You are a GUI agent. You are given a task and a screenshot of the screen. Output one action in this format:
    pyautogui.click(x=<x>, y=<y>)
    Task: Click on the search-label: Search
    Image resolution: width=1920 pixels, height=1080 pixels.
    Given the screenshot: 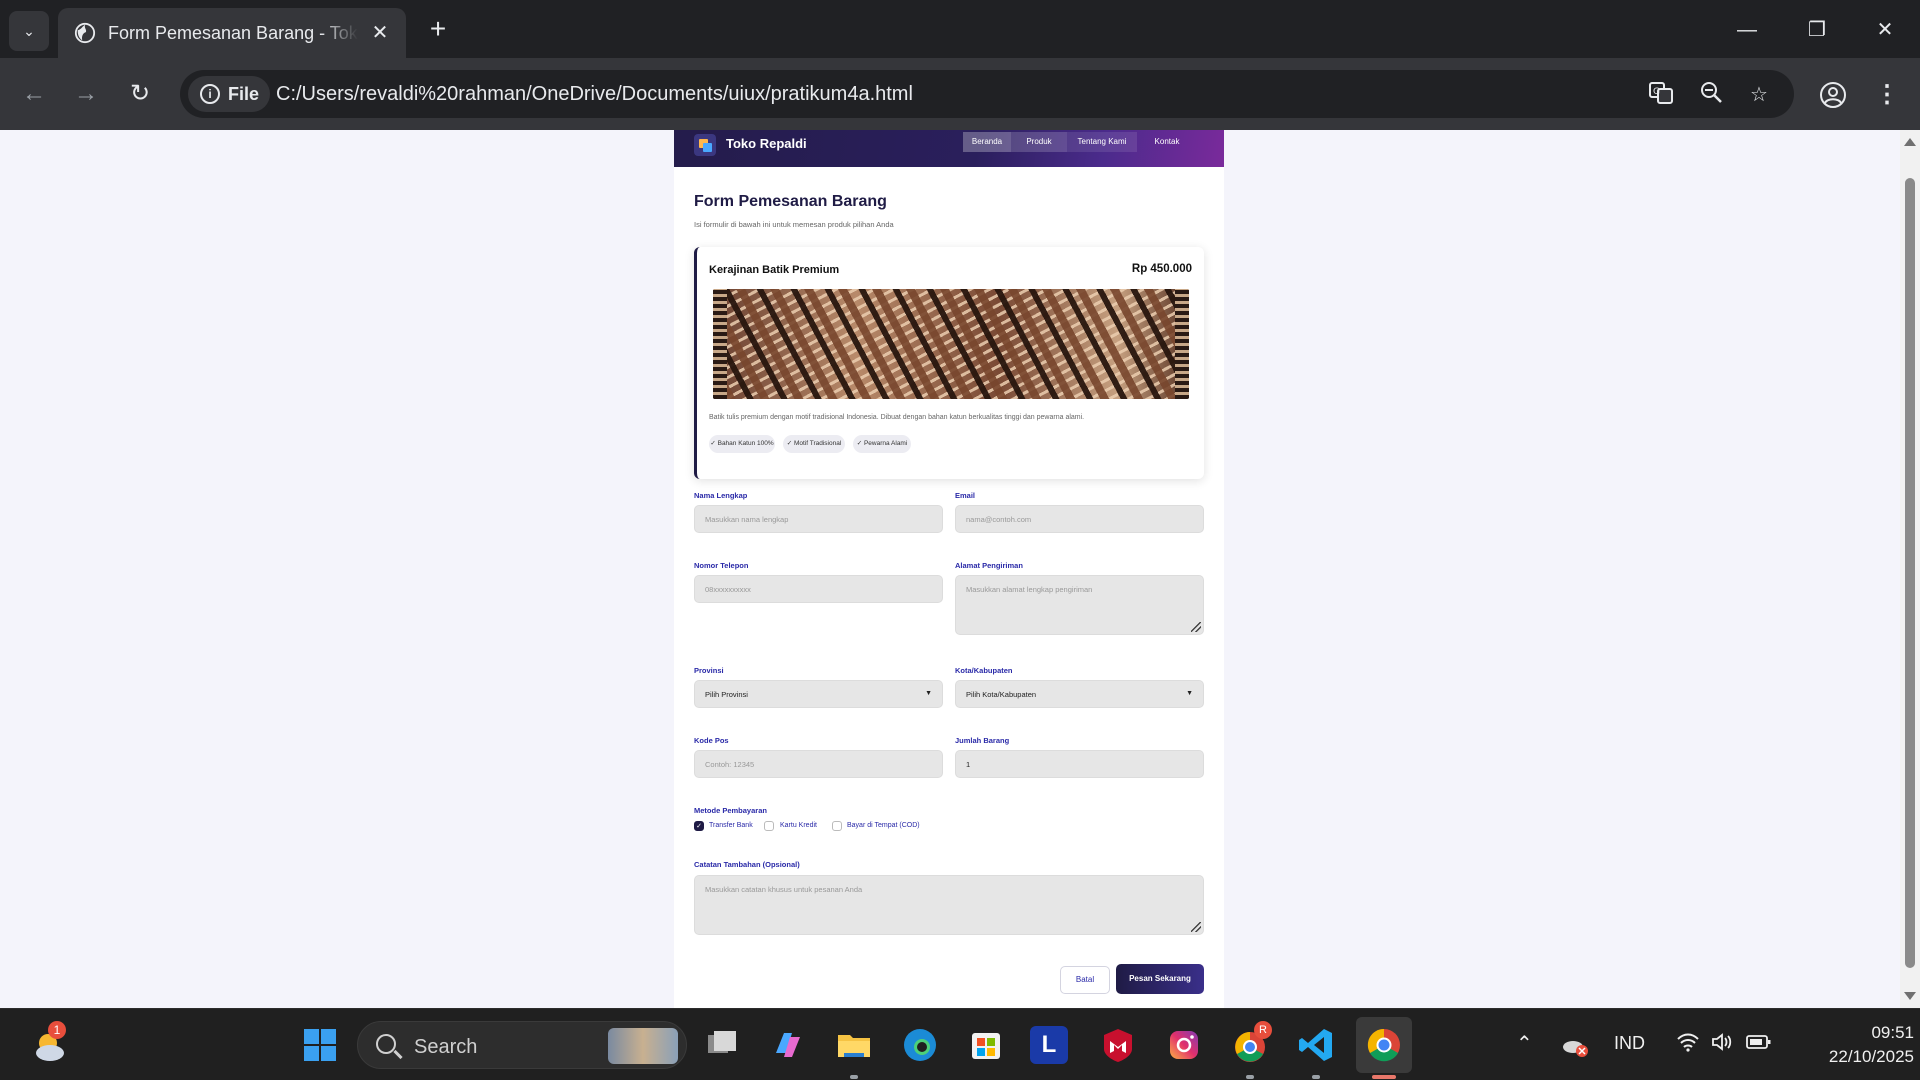 What is the action you would take?
    pyautogui.click(x=446, y=1047)
    